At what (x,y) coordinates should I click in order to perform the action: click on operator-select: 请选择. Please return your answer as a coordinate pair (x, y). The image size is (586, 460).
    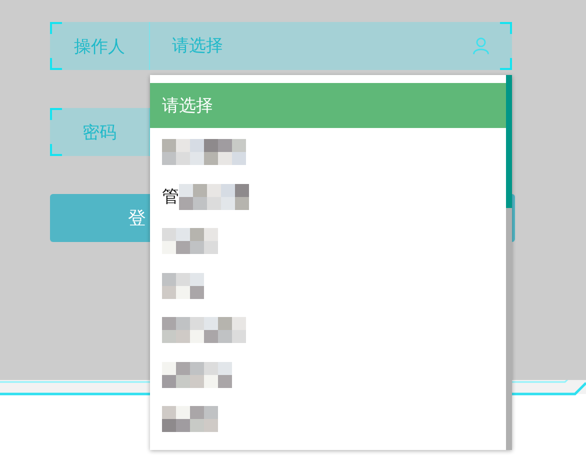
    Looking at the image, I should click on (331, 46).